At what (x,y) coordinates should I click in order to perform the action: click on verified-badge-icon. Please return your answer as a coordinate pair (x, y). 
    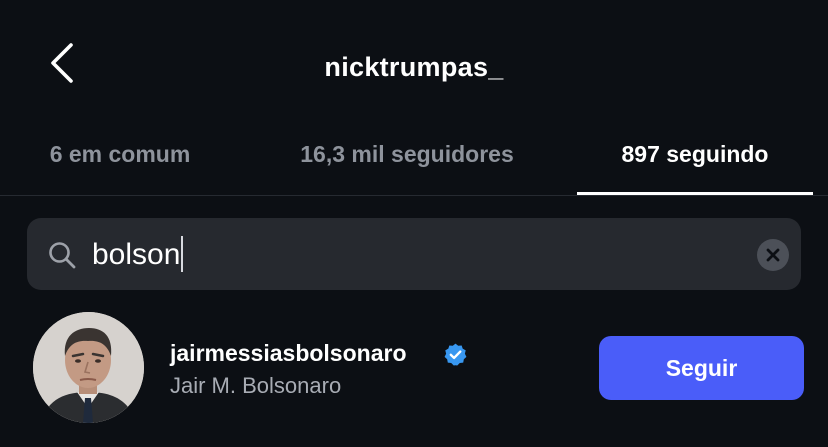
    Looking at the image, I should click on (455, 354).